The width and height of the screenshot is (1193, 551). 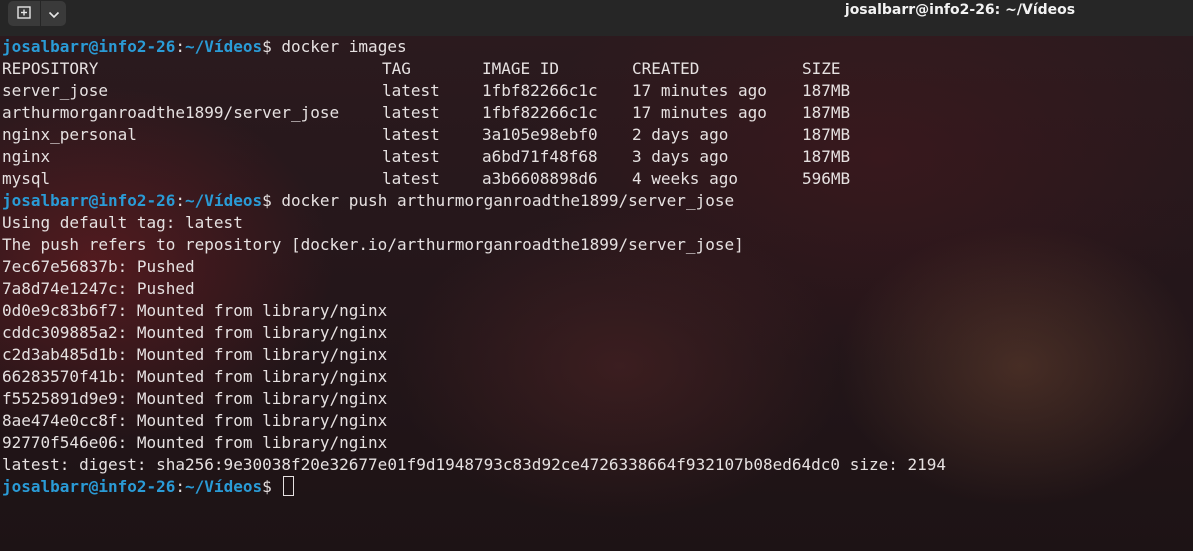 I want to click on output-line: Using default tag: latest, so click(x=122, y=222).